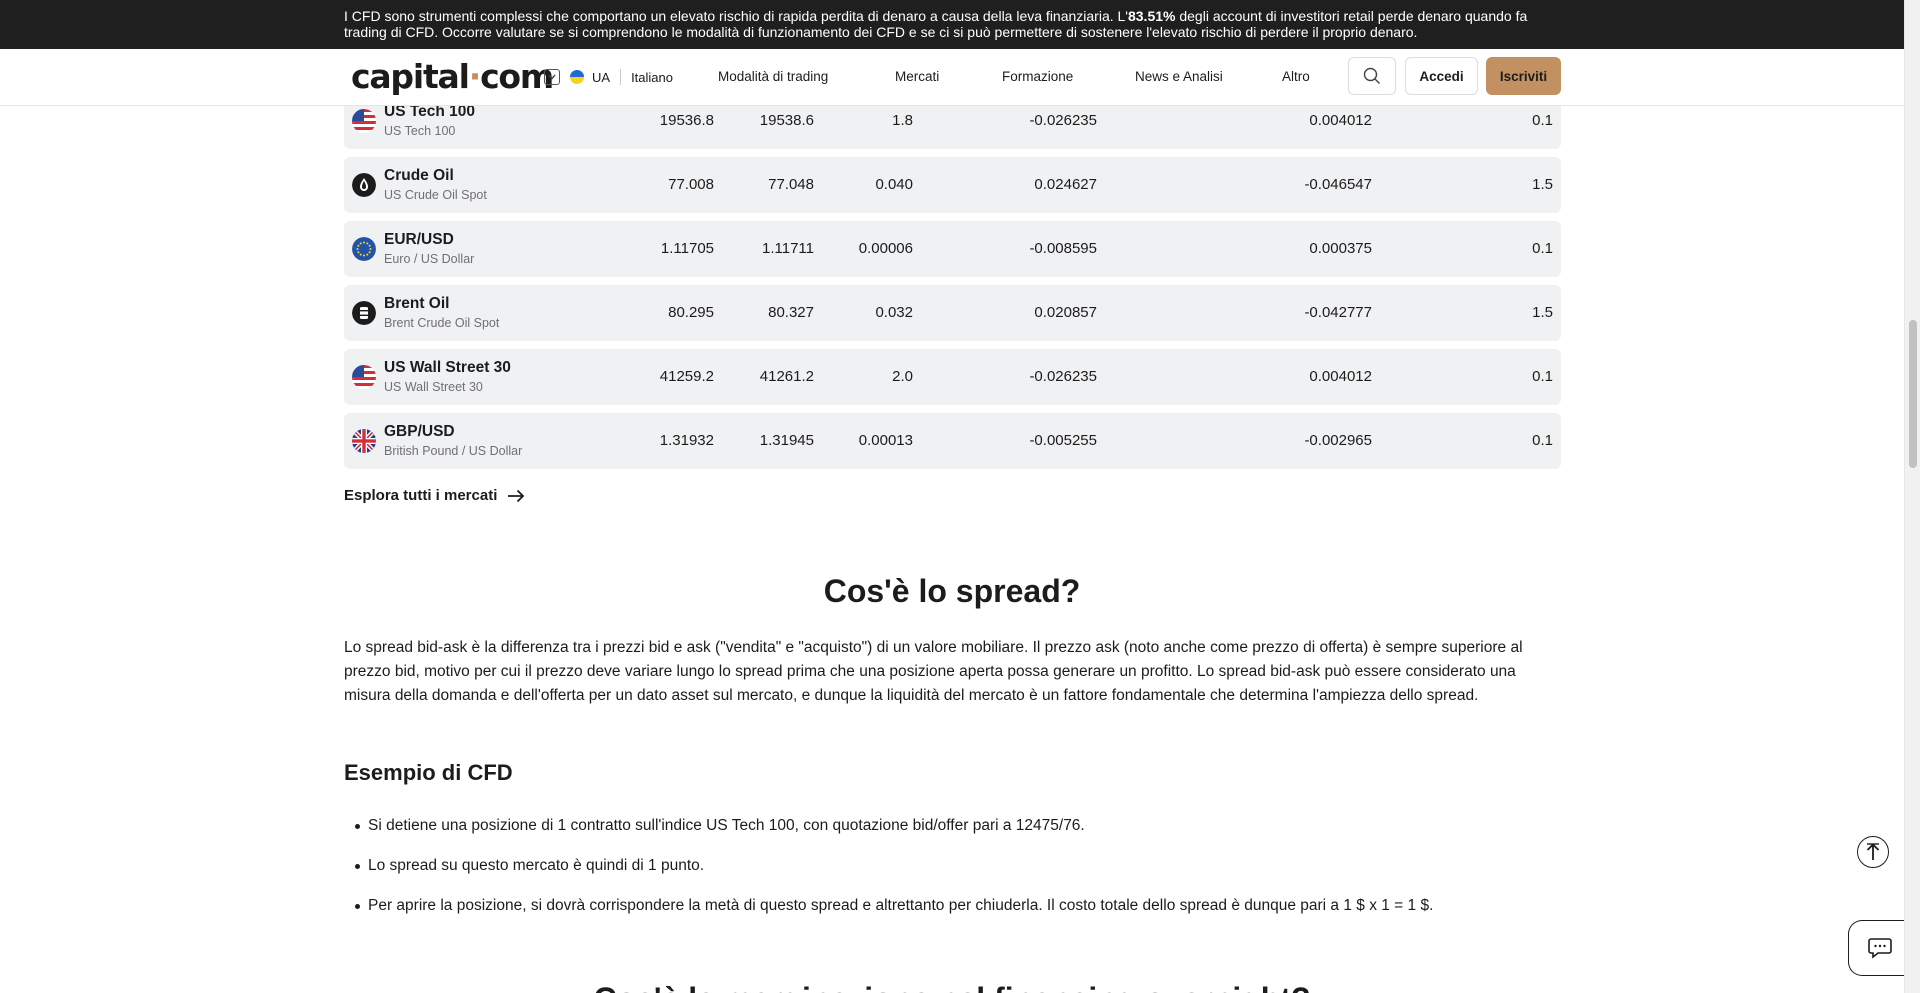 This screenshot has height=993, width=1920. What do you see at coordinates (552, 77) in the screenshot?
I see `chevron-down-icon` at bounding box center [552, 77].